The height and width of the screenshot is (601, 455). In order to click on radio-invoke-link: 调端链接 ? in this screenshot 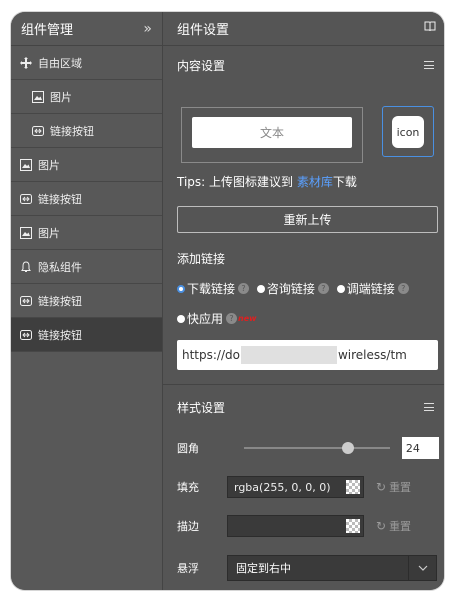, I will do `click(372, 288)`.